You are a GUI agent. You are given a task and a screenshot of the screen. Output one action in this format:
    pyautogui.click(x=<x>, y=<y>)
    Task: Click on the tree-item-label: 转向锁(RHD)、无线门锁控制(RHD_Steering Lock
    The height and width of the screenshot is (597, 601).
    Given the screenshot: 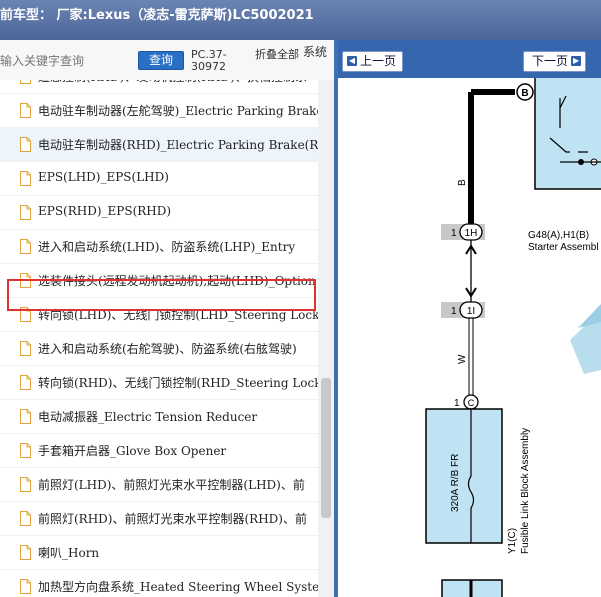 What is the action you would take?
    pyautogui.click(x=178, y=383)
    